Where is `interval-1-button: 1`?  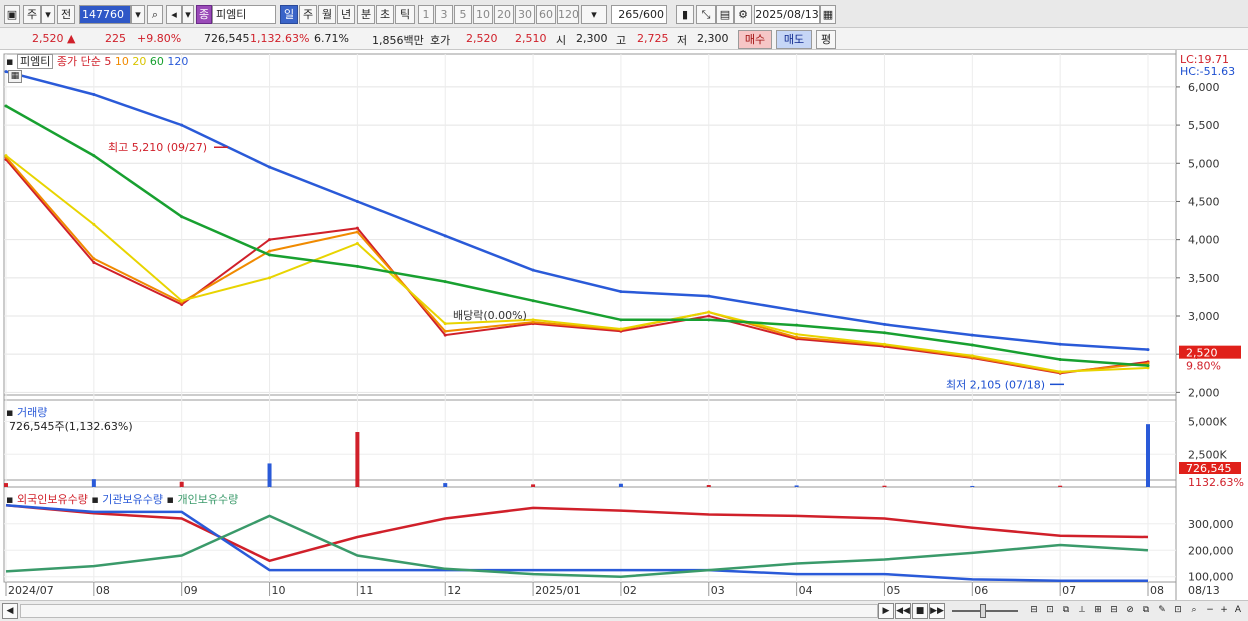
interval-1-button: 1 is located at coordinates (426, 14).